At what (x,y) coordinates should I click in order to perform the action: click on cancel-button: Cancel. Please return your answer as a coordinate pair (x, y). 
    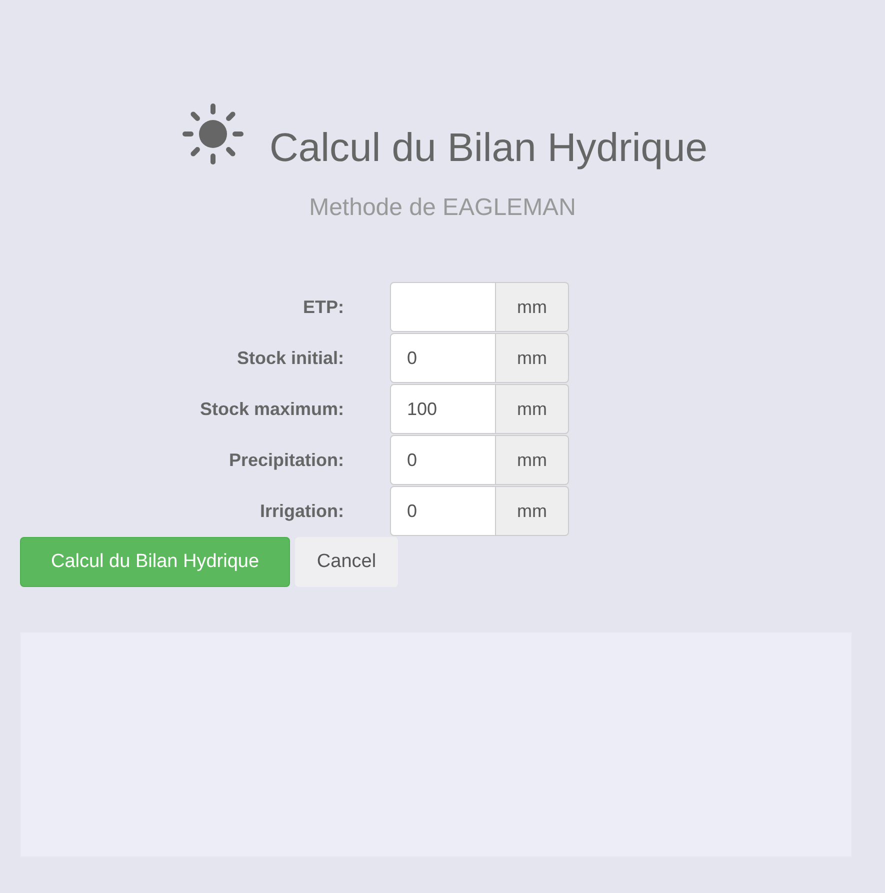
    Looking at the image, I should click on (346, 562).